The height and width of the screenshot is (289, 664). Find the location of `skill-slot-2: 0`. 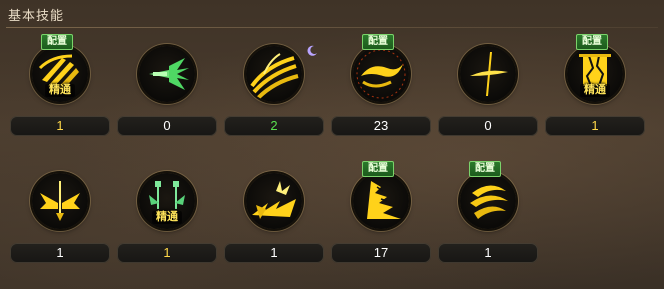

skill-slot-2: 0 is located at coordinates (167, 83).